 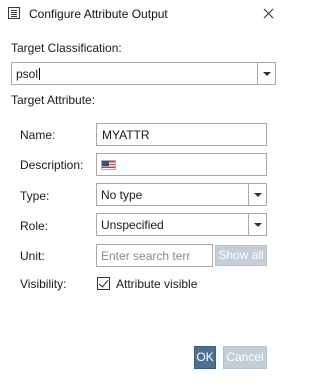 What do you see at coordinates (14, 13) in the screenshot?
I see `dialog-icon` at bounding box center [14, 13].